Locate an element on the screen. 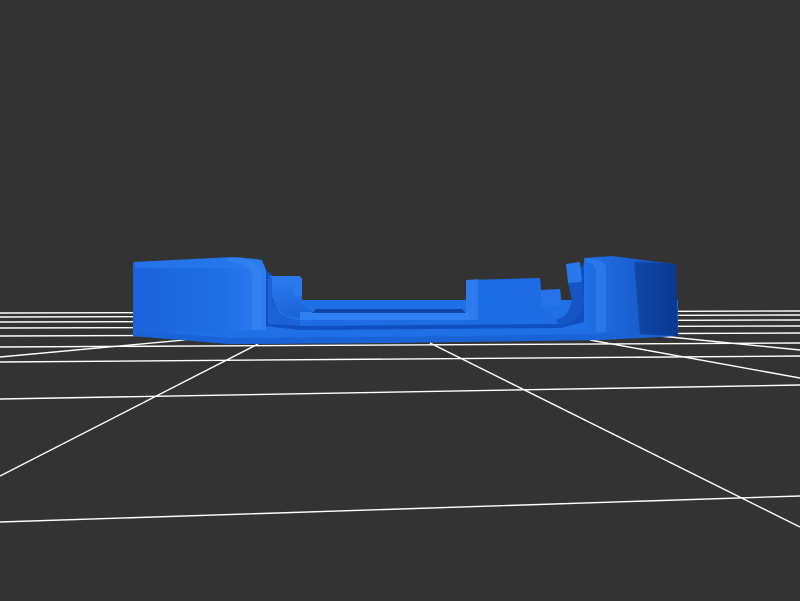  tray-notch-block is located at coordinates (551, 298).